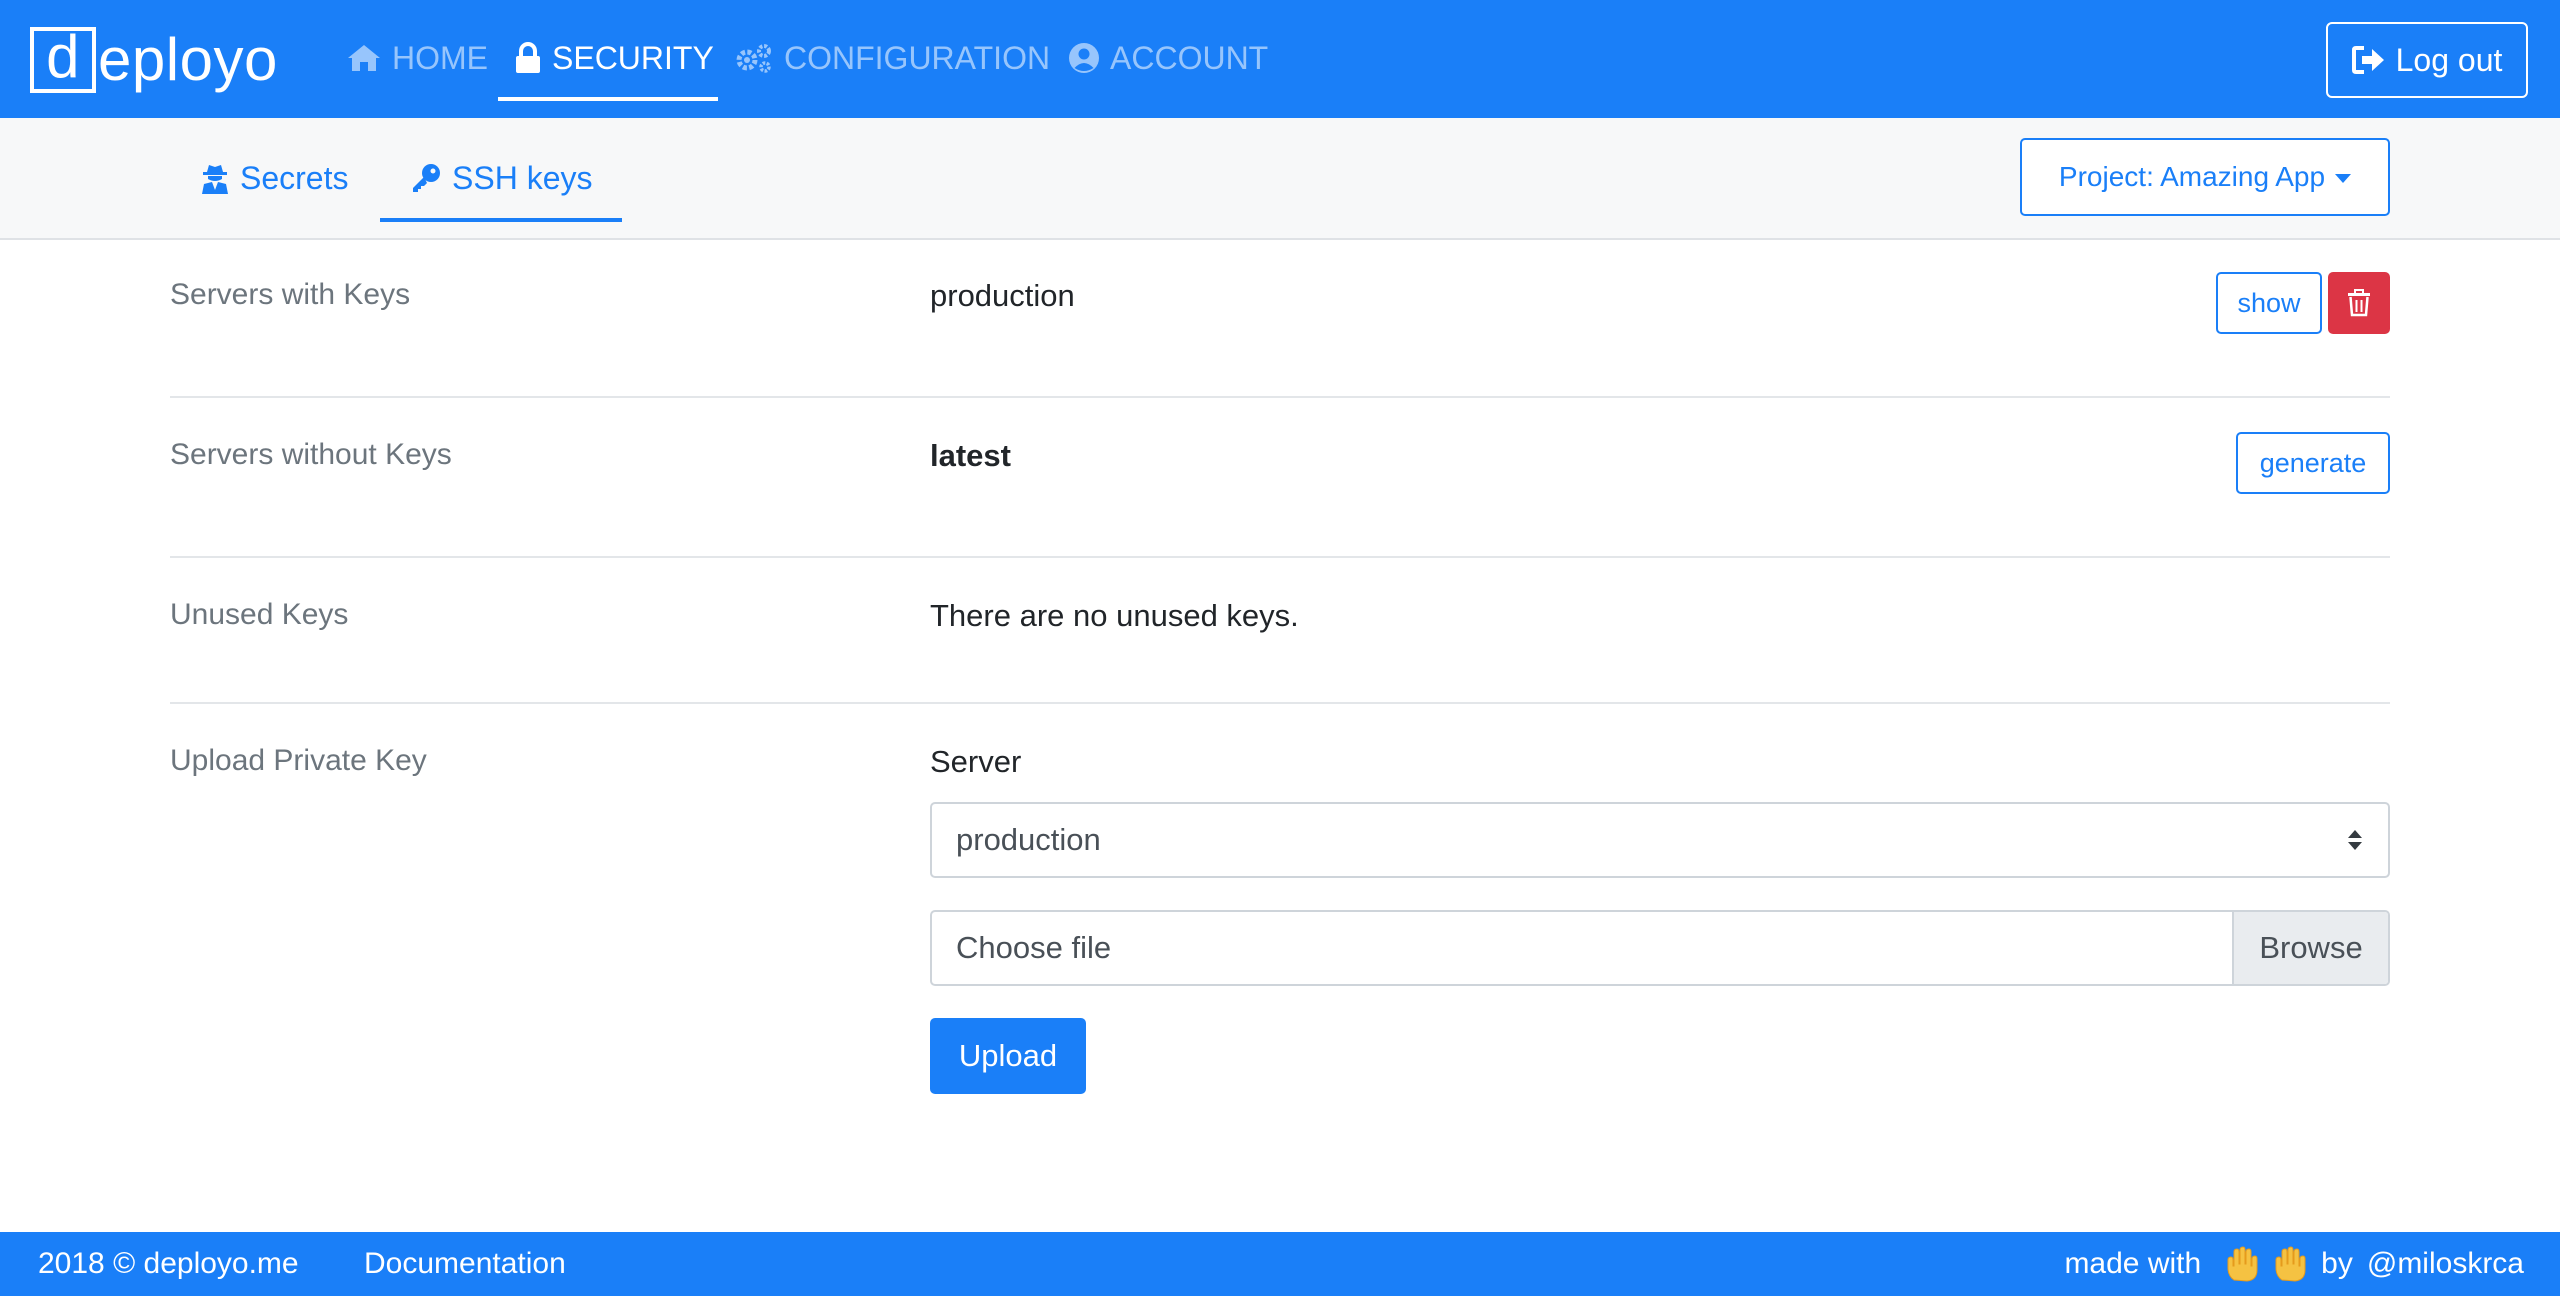 The width and height of the screenshot is (2560, 1296). I want to click on file-input: Choose file Browse, so click(1660, 948).